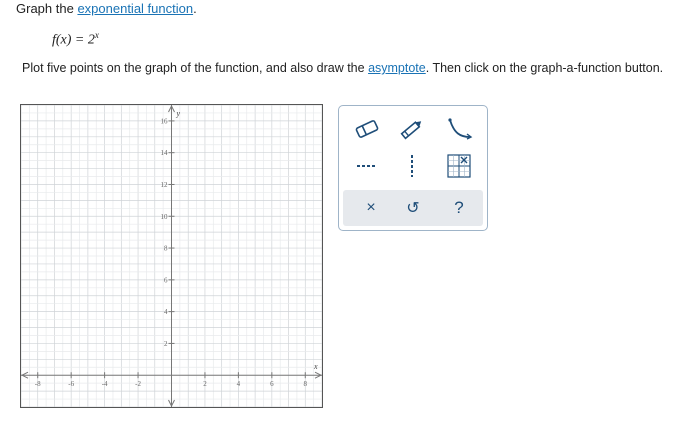 The height and width of the screenshot is (422, 700). I want to click on question-suffix: ., so click(195, 8).